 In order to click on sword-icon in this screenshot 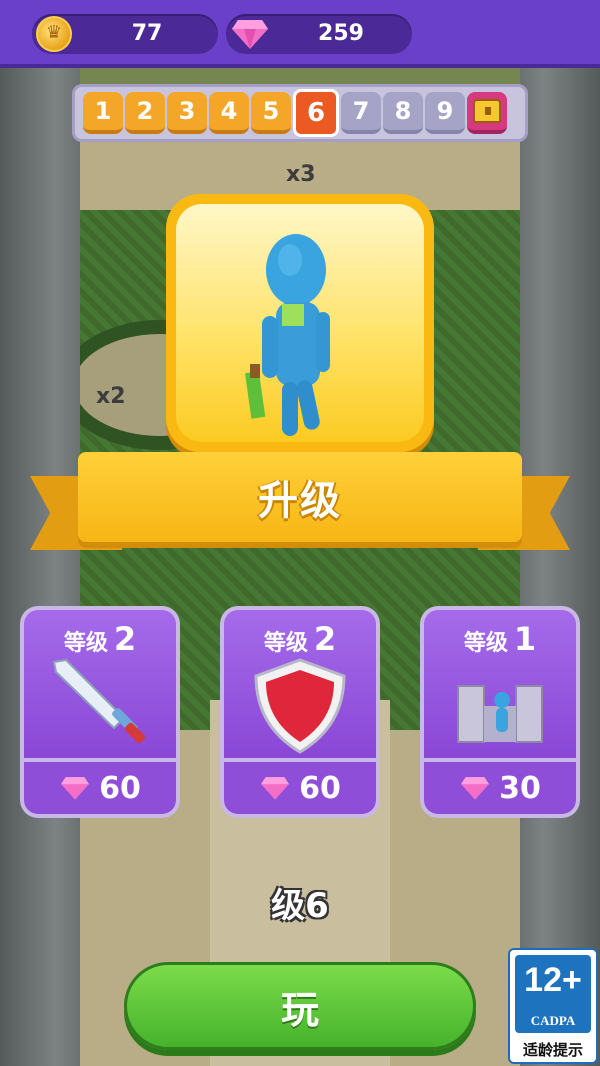, I will do `click(99, 701)`.